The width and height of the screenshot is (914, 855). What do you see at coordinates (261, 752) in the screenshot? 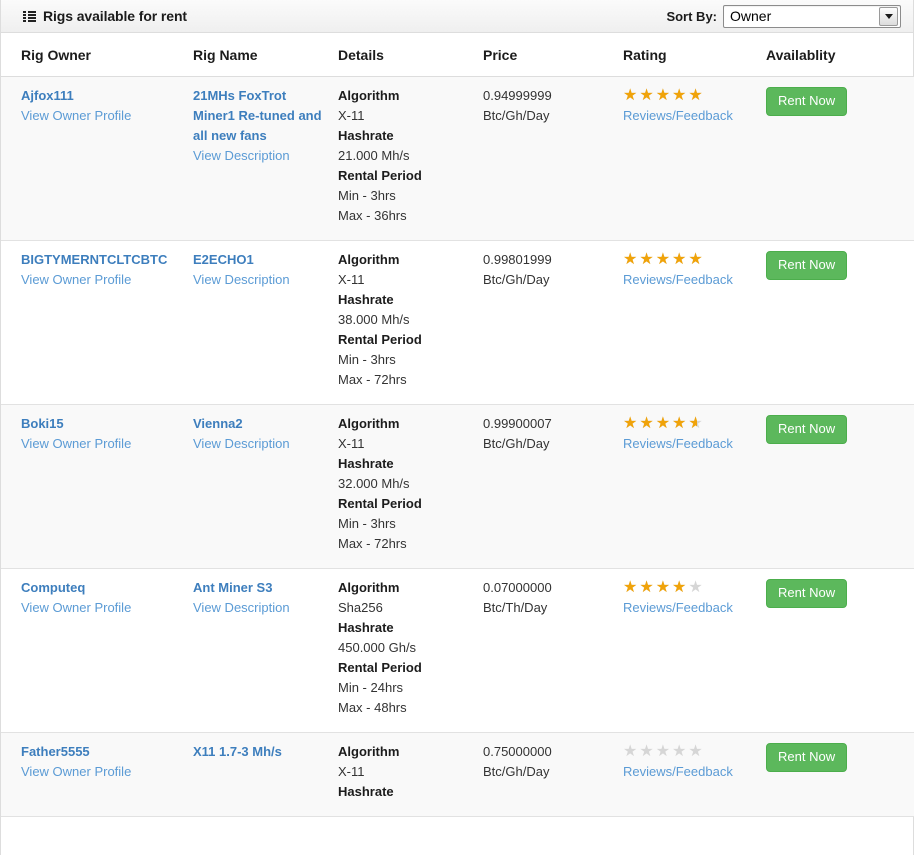
I see `rig-name-link: X11 1.7-3 Mh/s` at bounding box center [261, 752].